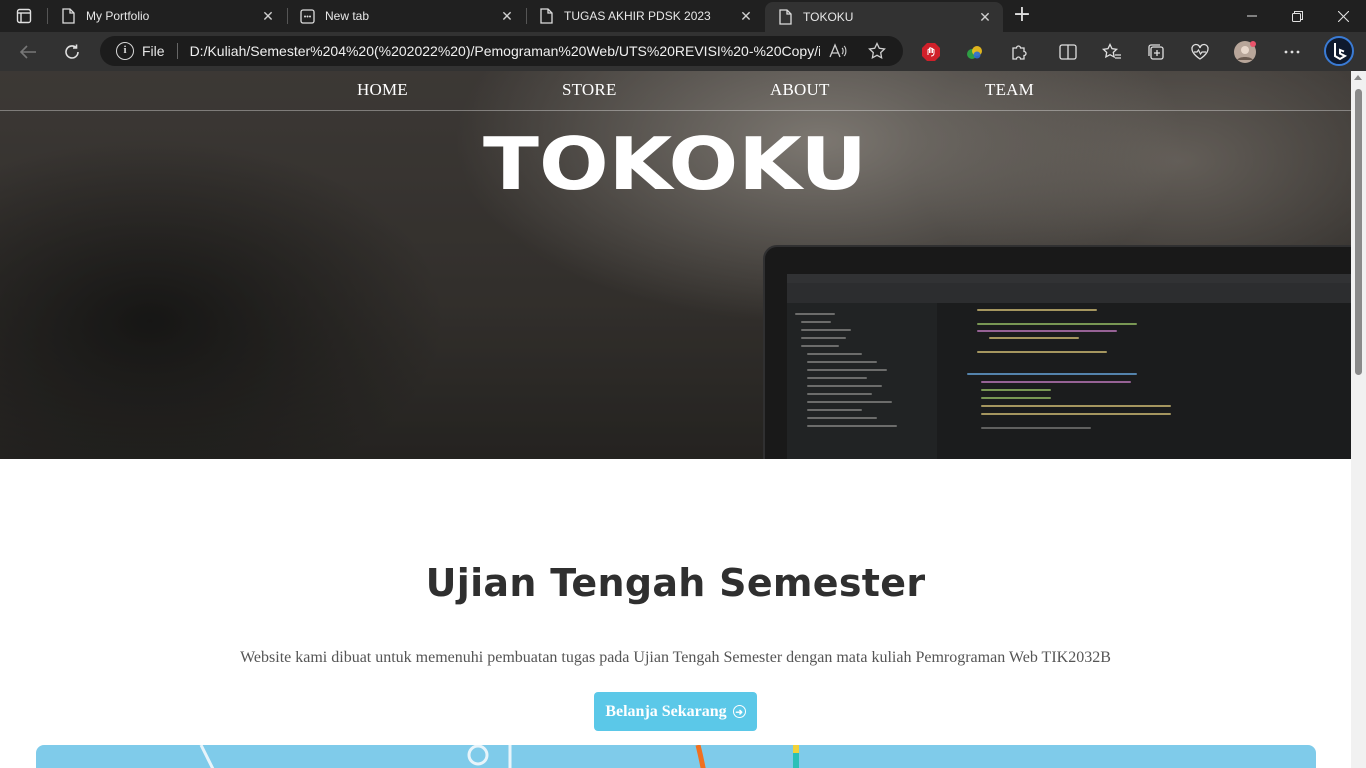 The image size is (1366, 768). I want to click on nav-team-link: TEAM, so click(1009, 90).